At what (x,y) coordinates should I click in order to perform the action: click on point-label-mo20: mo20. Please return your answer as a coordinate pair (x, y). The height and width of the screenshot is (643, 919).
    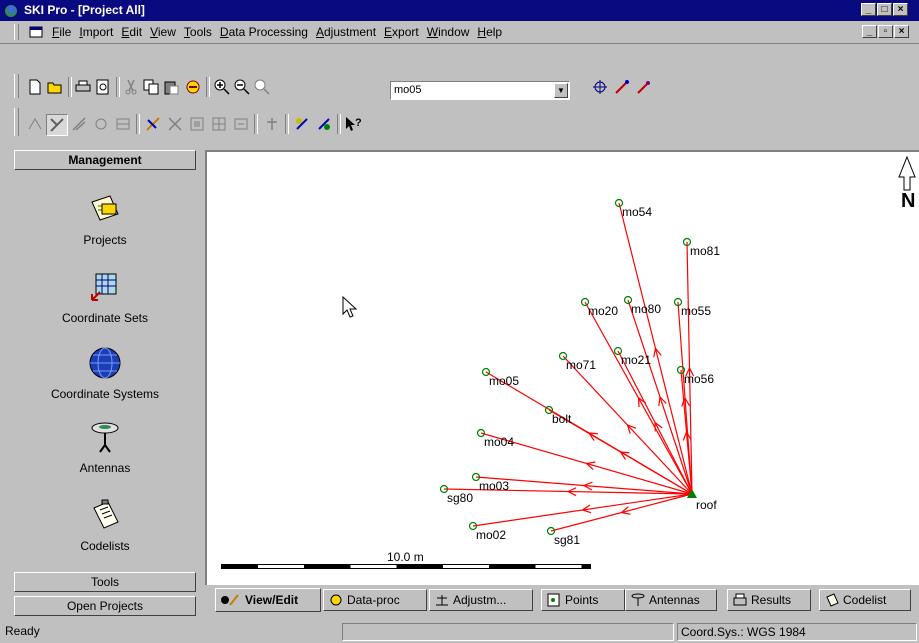
    Looking at the image, I should click on (603, 311).